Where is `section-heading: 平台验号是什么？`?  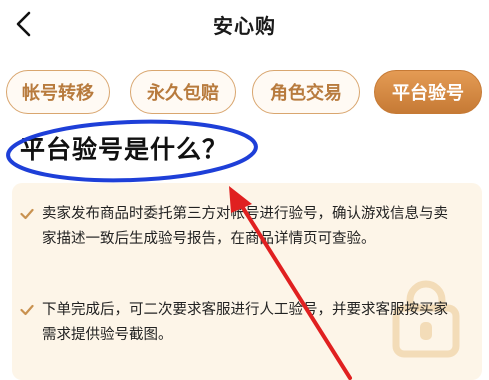 section-heading: 平台验号是什么？ is located at coordinates (124, 149).